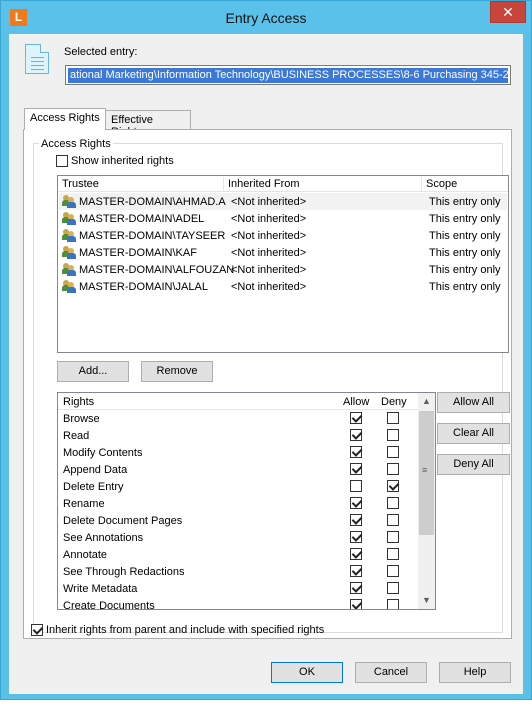  I want to click on help-button: Help, so click(475, 672).